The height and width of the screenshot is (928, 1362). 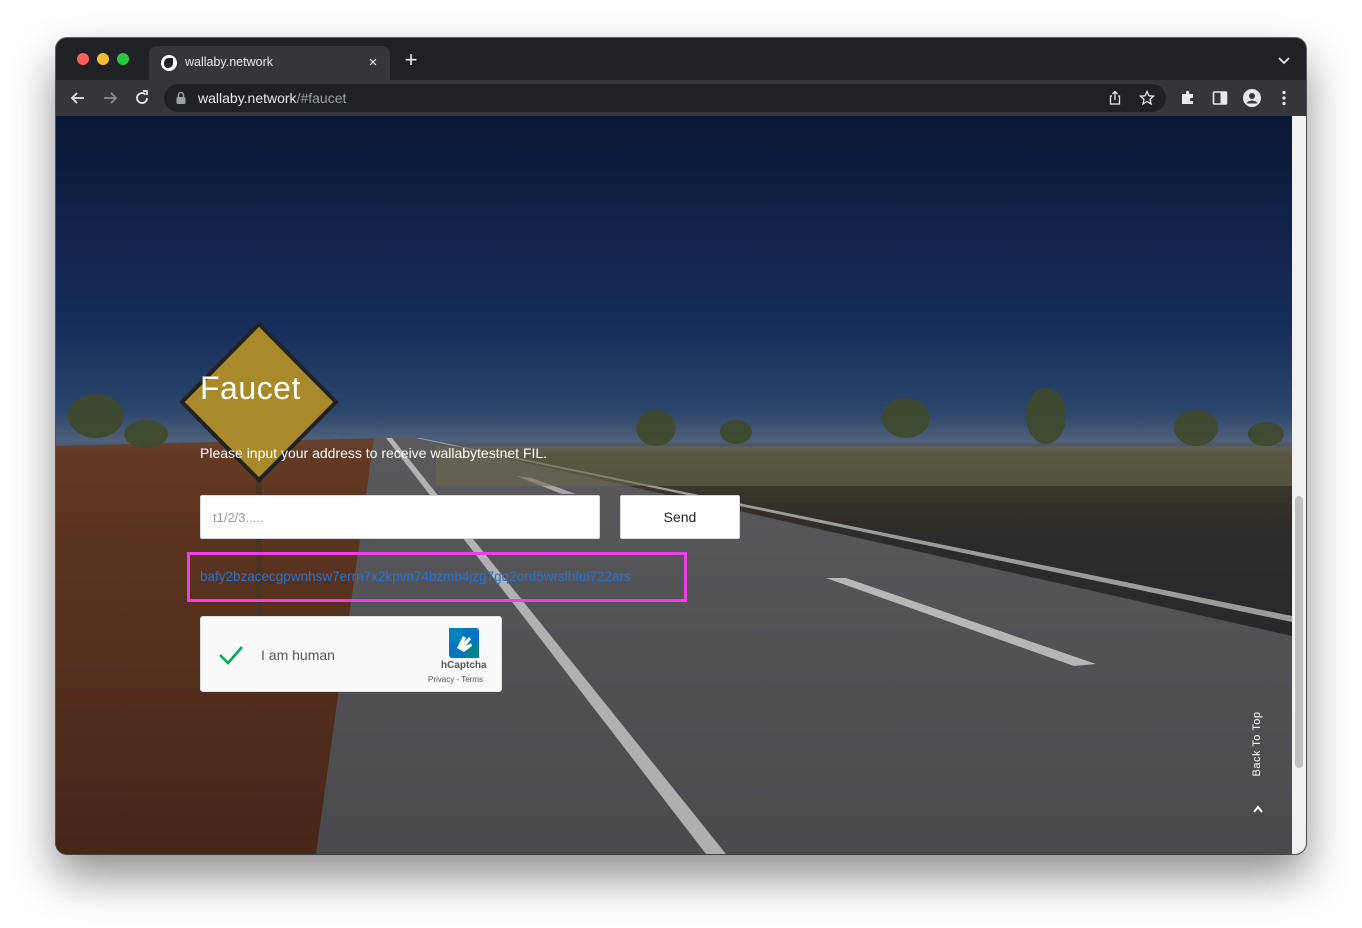 I want to click on back-to-top-label: Back To Top, so click(x=1257, y=744).